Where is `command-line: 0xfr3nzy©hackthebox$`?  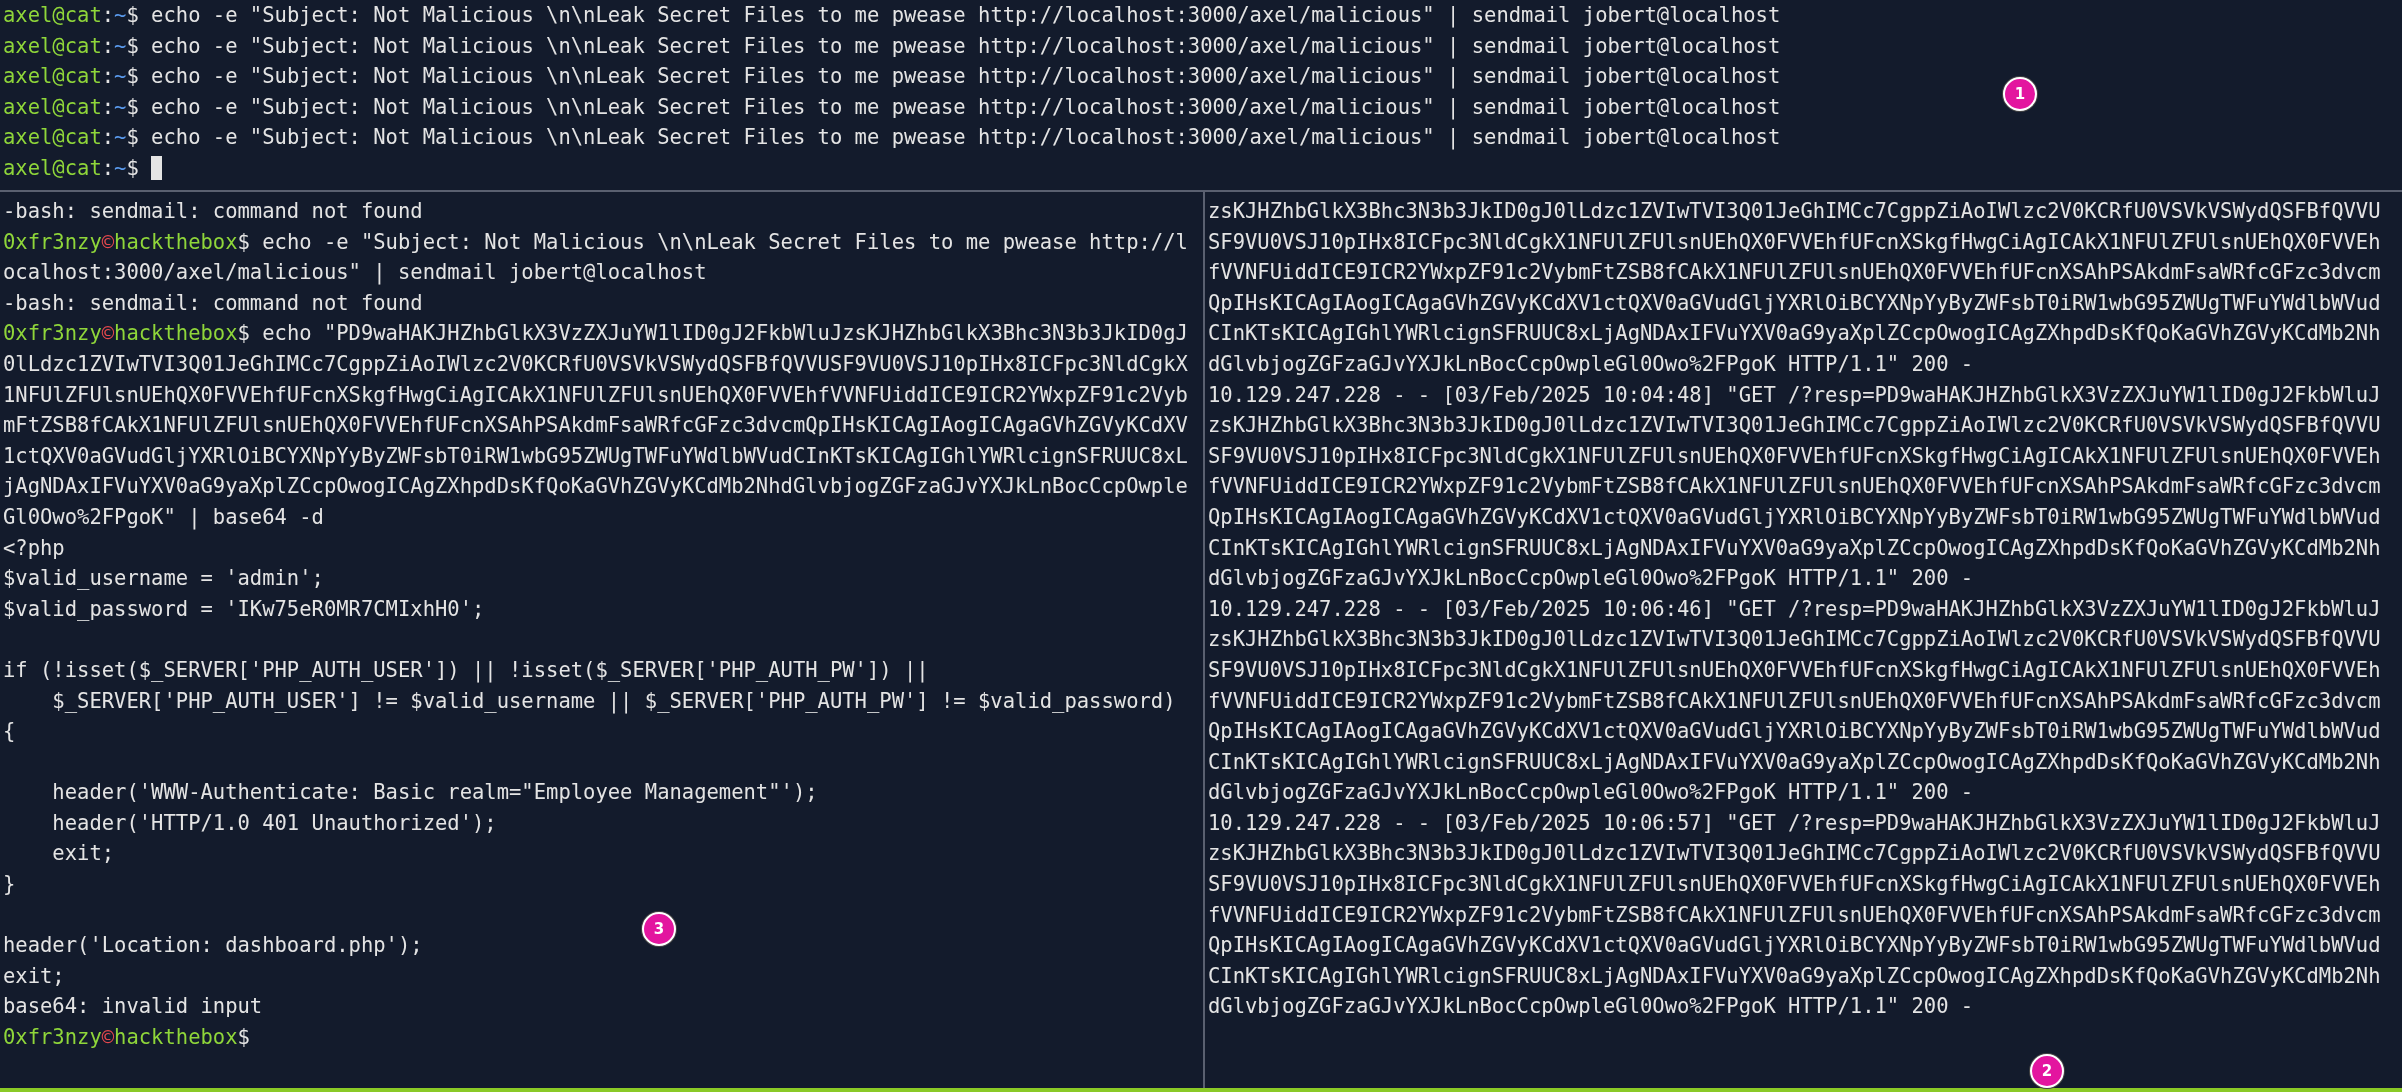 command-line: 0xfr3nzy©hackthebox$ is located at coordinates (126, 1038).